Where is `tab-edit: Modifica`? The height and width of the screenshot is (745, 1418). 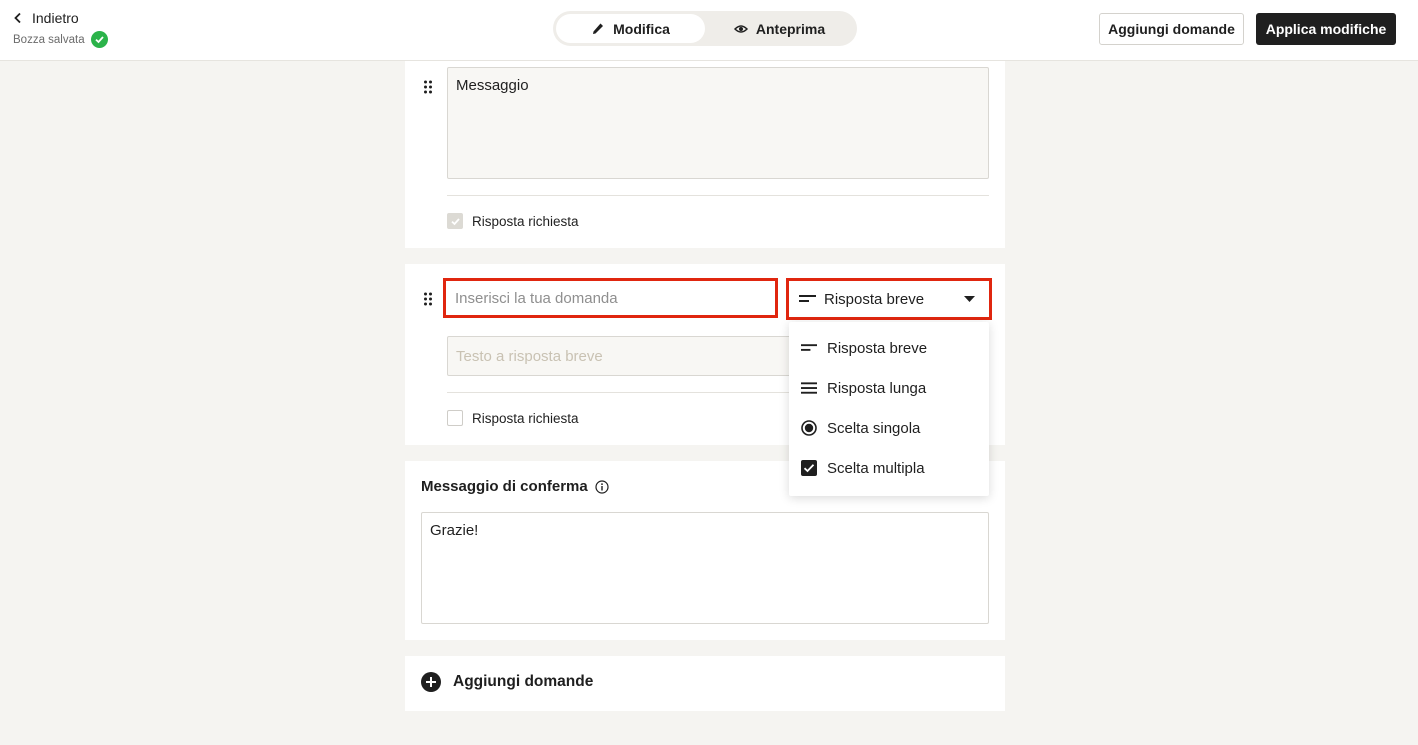
tab-edit: Modifica is located at coordinates (630, 28).